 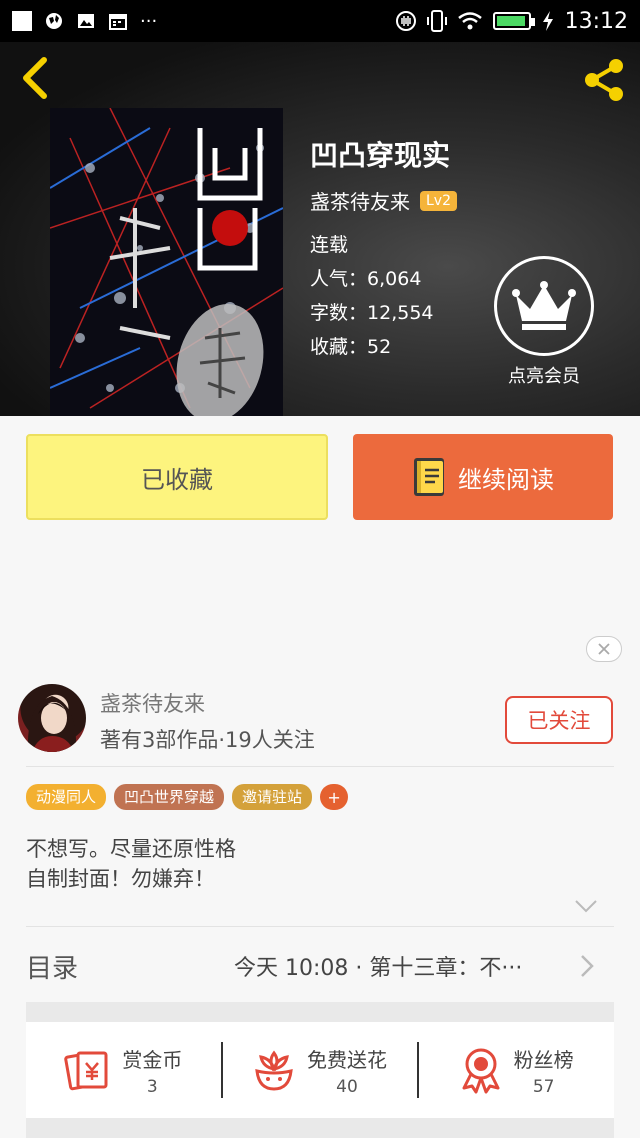 What do you see at coordinates (380, 155) in the screenshot?
I see `book-title: 凹凸穿现实` at bounding box center [380, 155].